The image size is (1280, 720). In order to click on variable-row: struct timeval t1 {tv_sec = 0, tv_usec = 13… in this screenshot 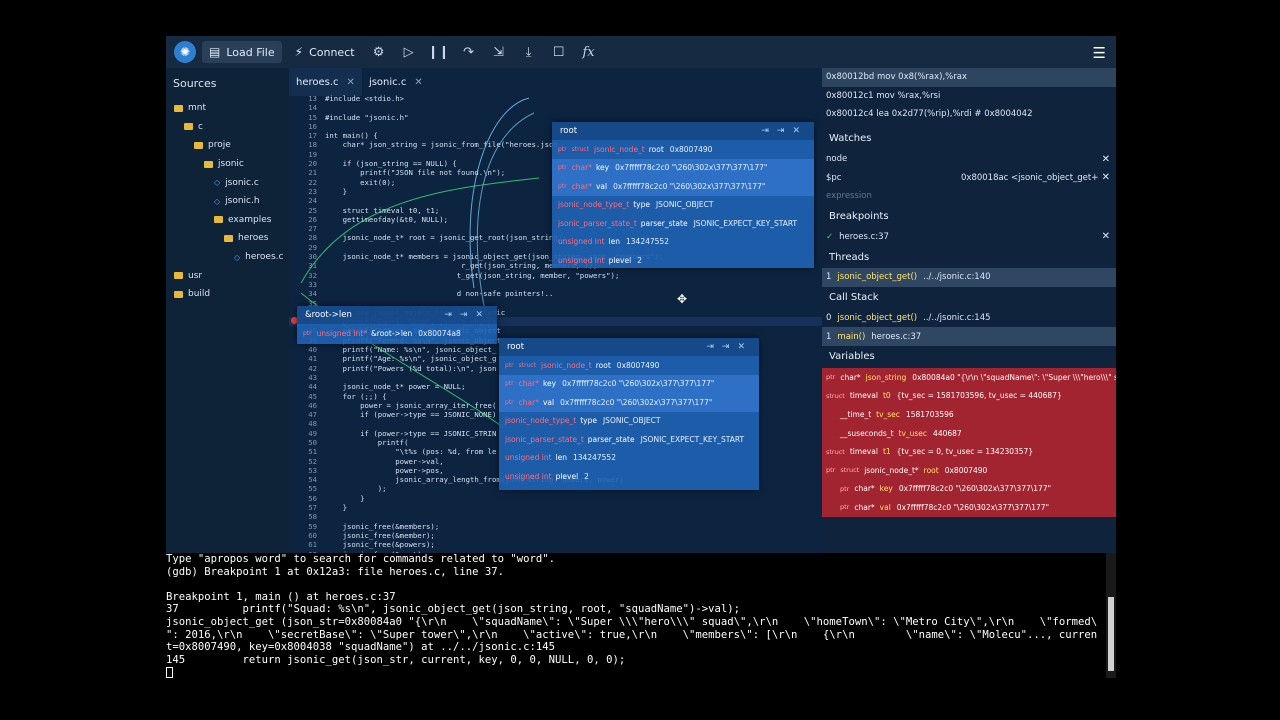, I will do `click(969, 451)`.